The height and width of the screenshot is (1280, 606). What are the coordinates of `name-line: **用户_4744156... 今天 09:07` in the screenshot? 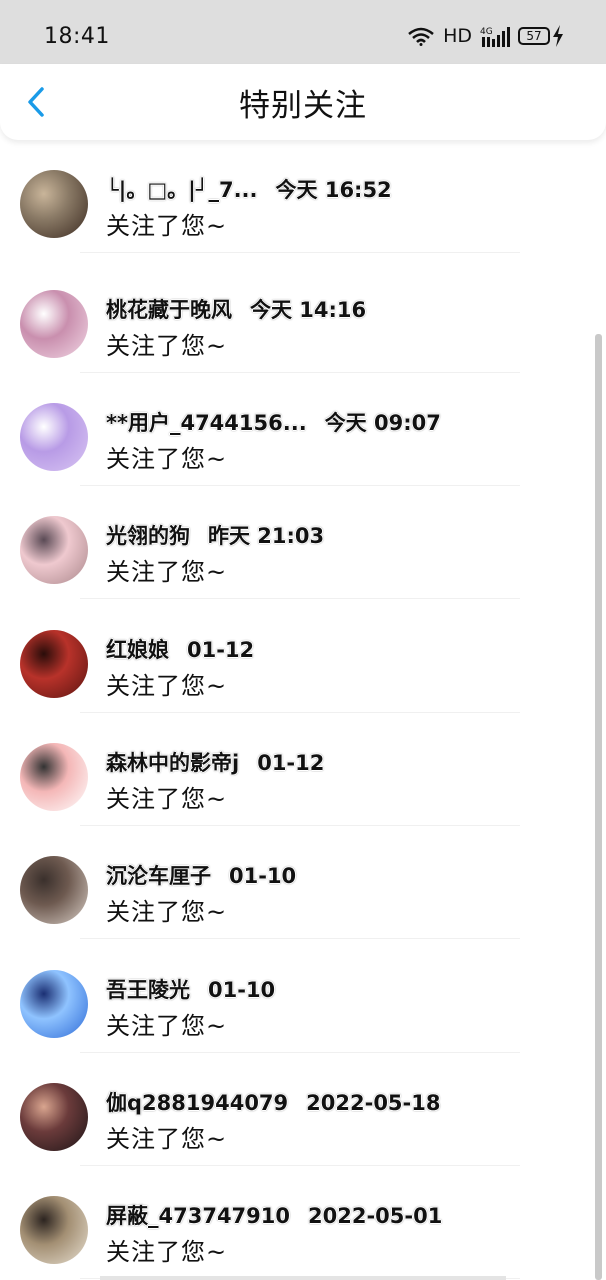 It's located at (273, 422).